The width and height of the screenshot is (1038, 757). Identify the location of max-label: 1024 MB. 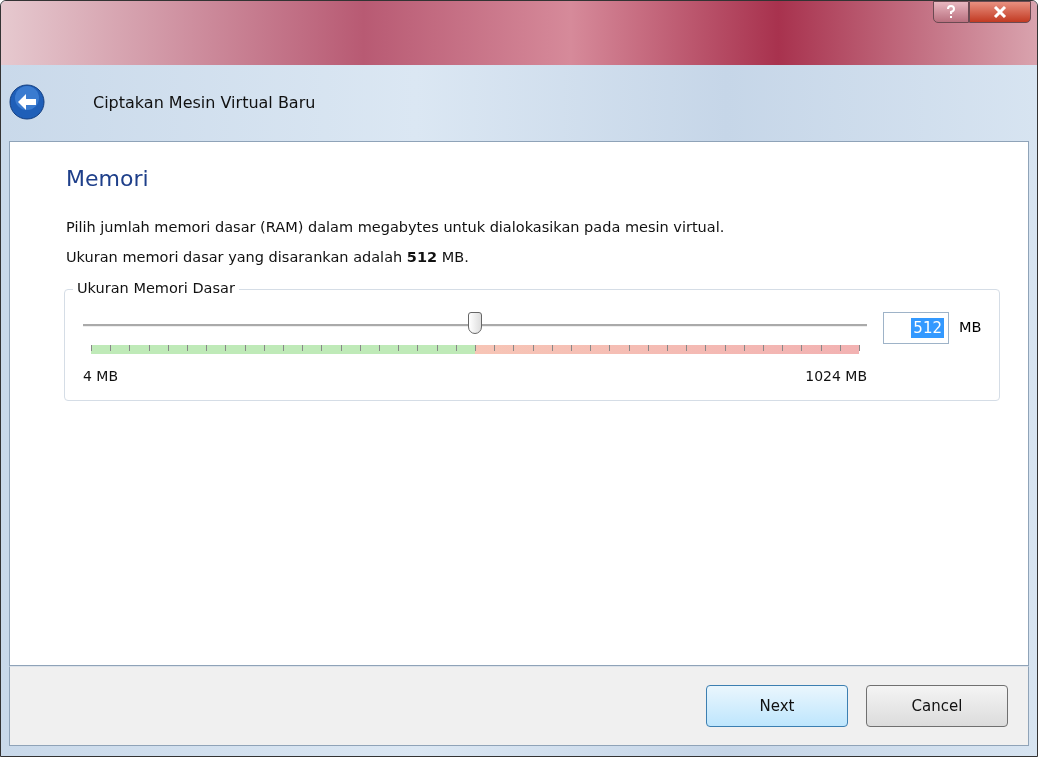
(836, 376).